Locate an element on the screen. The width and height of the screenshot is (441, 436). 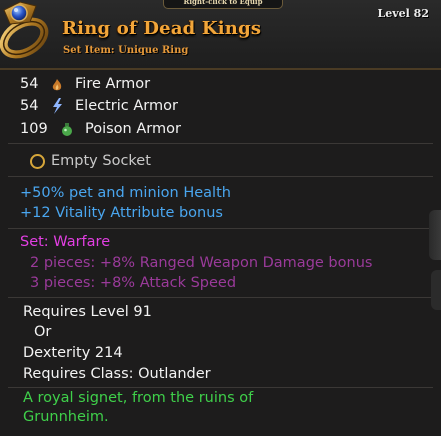
stat-vitality: +12 Vitality Attribute bonus is located at coordinates (121, 213).